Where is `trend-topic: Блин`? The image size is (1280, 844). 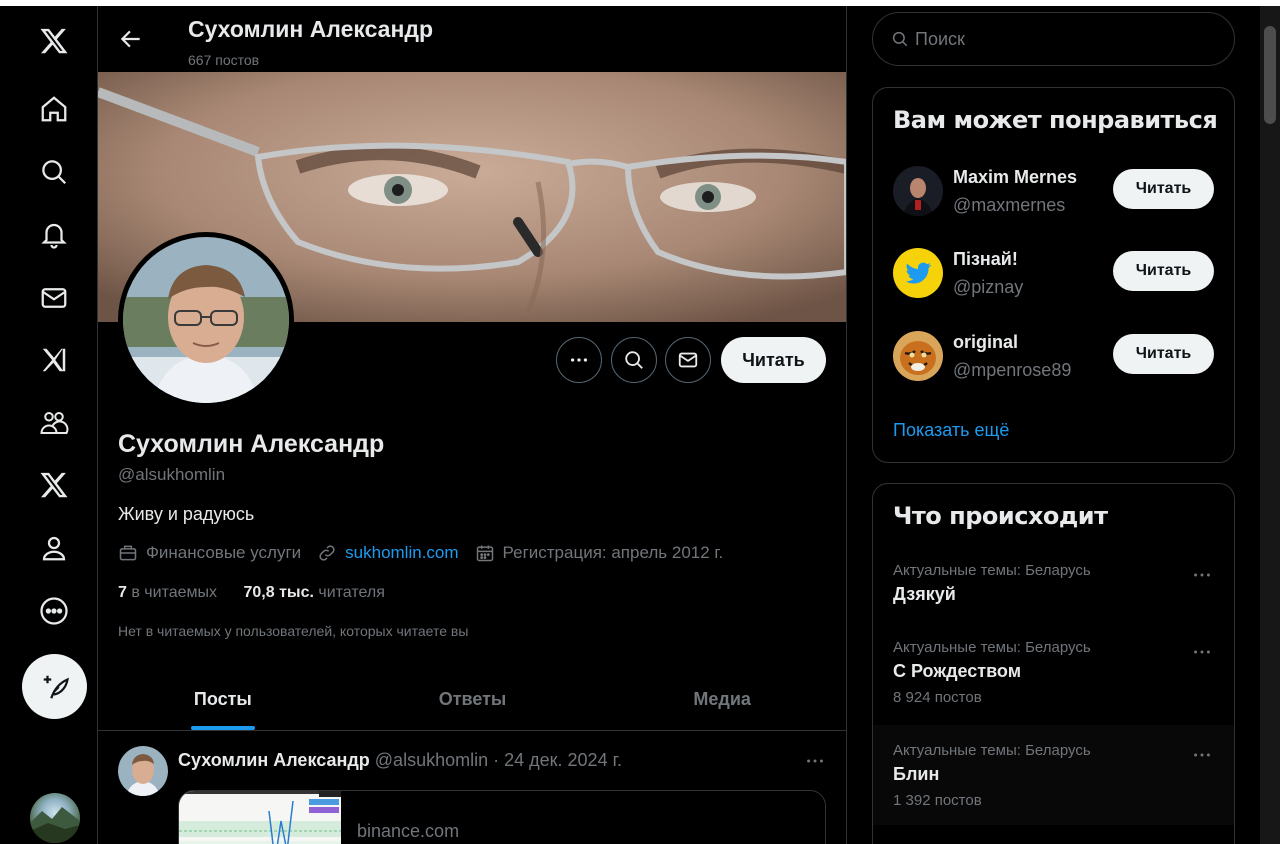 trend-topic: Блин is located at coordinates (916, 774).